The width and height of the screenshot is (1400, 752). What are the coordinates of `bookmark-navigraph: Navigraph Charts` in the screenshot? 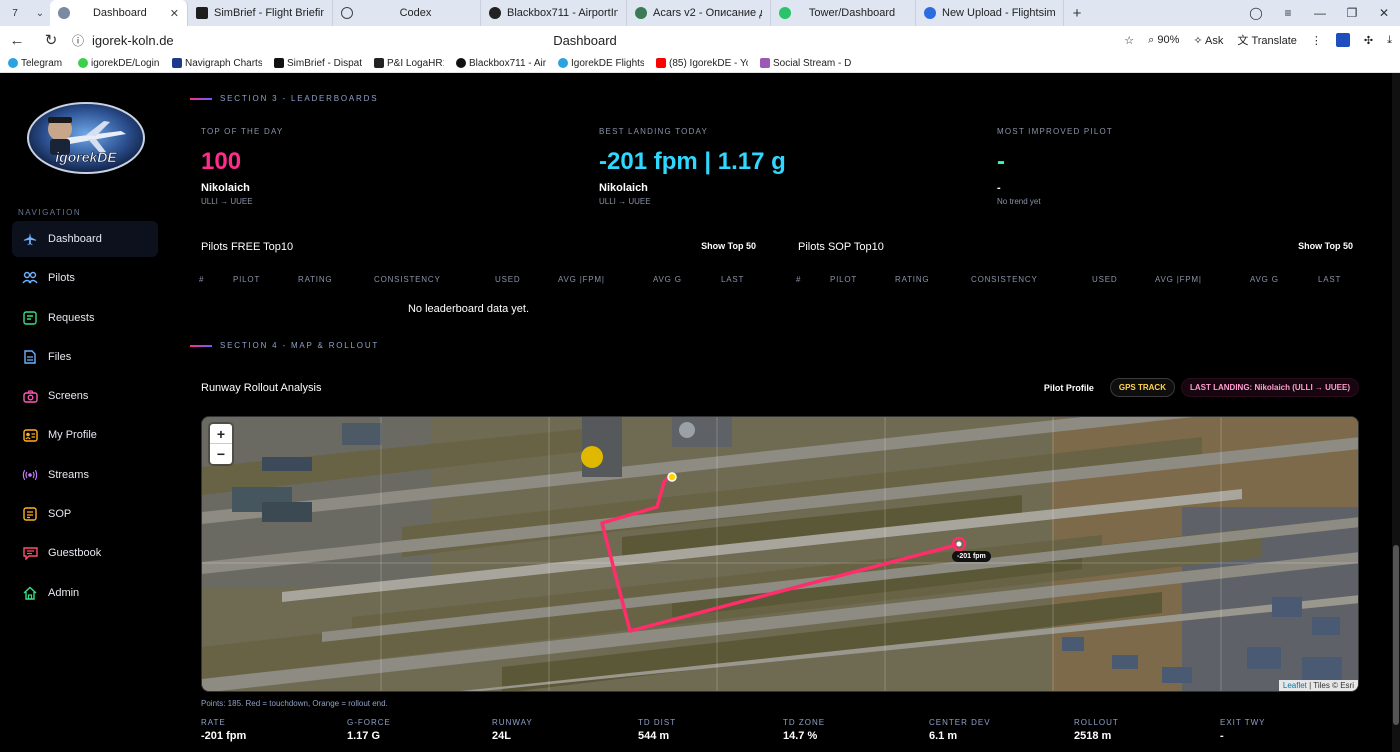 It's located at (217, 63).